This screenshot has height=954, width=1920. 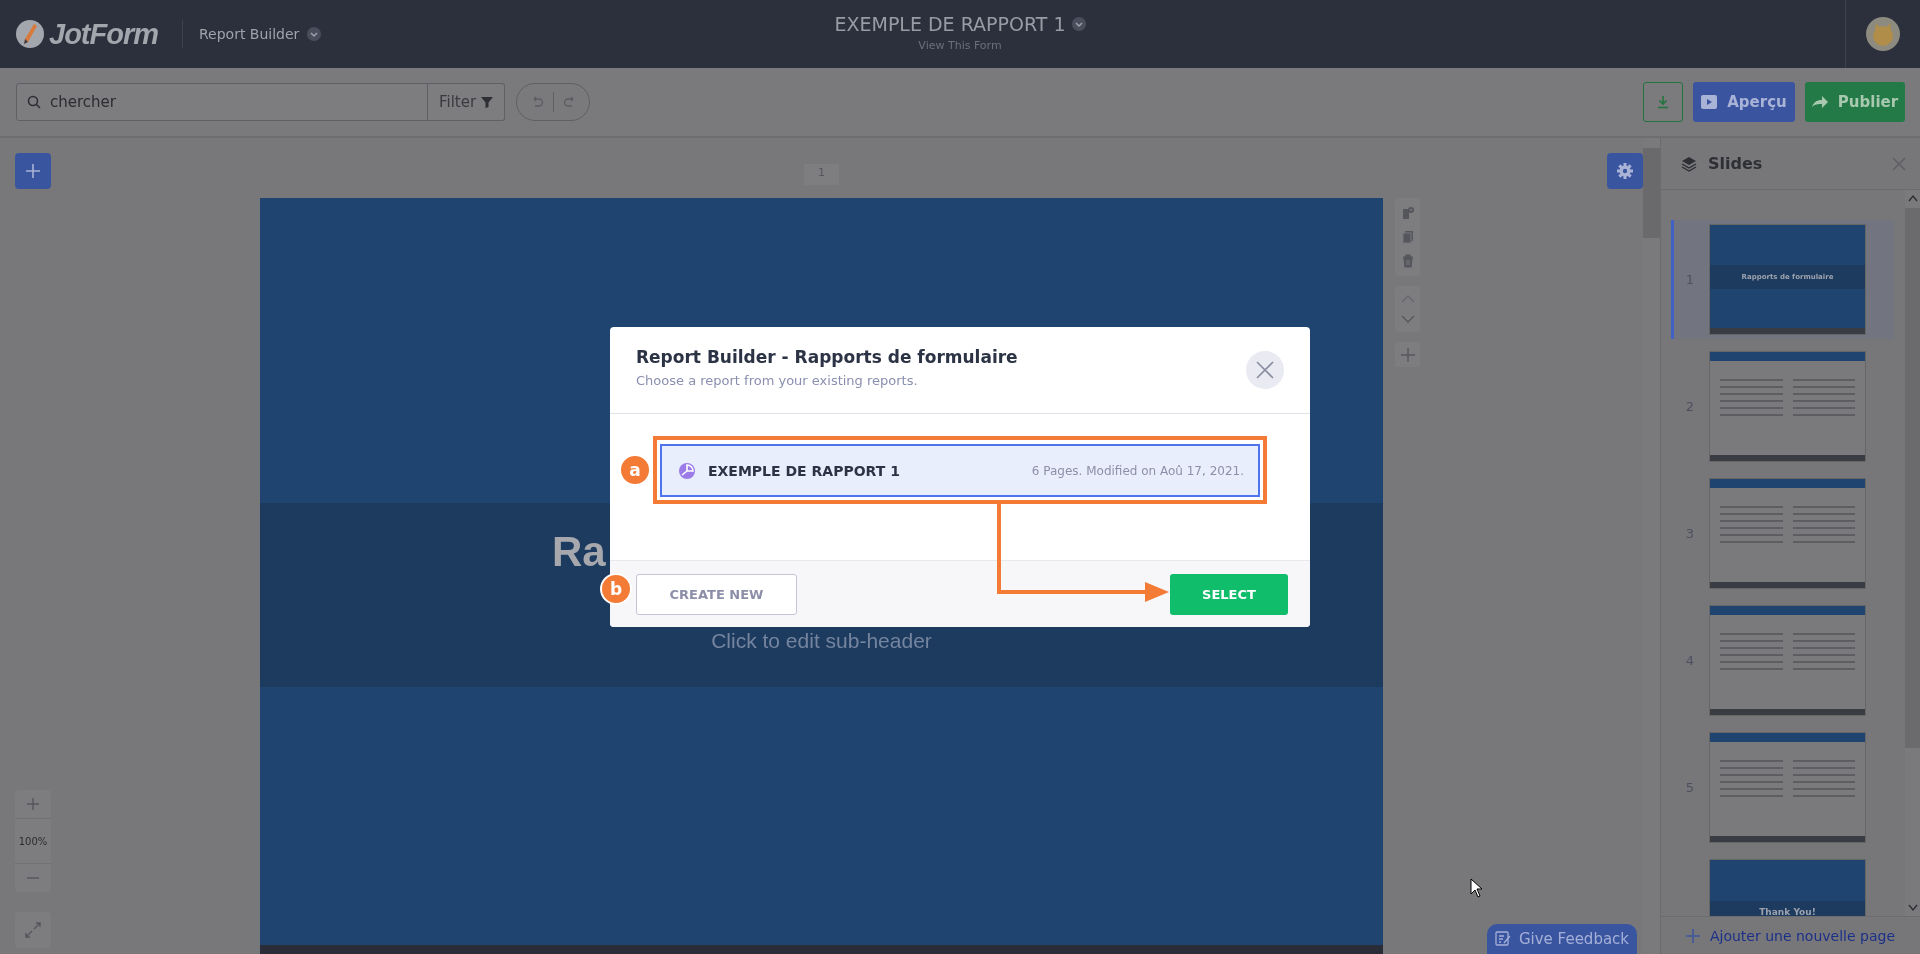 I want to click on report-name: EXEMPLE DE RAPPORT 1, so click(x=804, y=470).